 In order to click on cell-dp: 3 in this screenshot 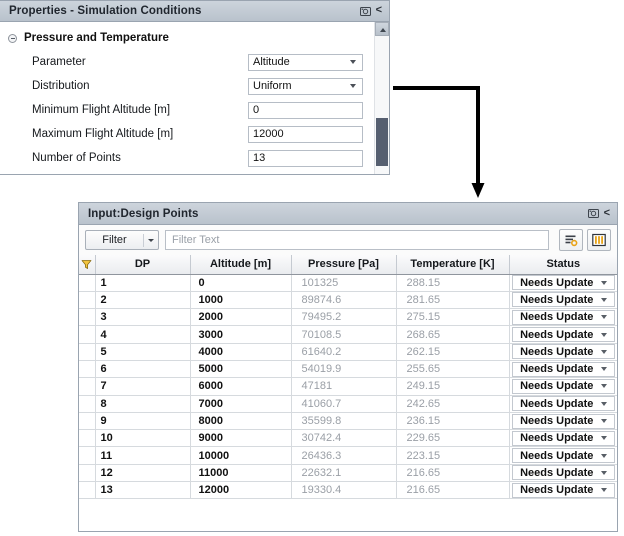, I will do `click(143, 317)`.